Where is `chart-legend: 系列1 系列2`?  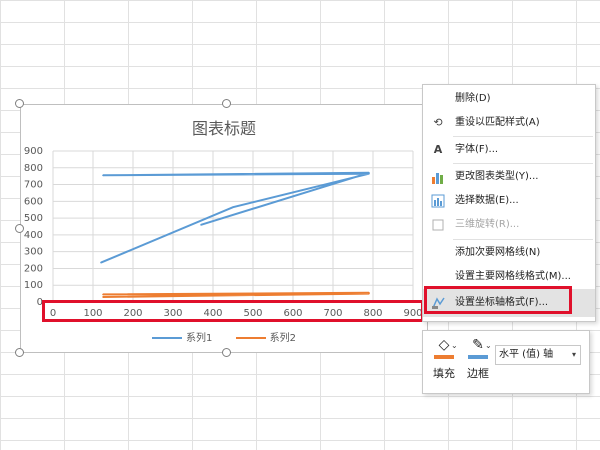
chart-legend: 系列1 系列2 is located at coordinates (224, 336).